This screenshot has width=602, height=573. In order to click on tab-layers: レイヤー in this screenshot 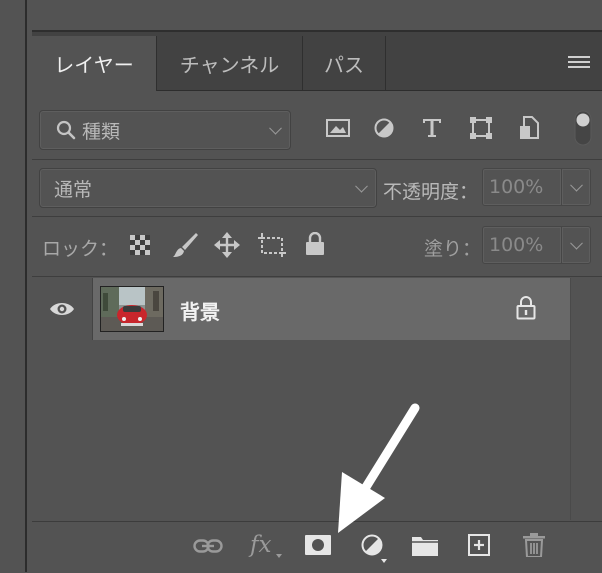, I will do `click(94, 63)`.